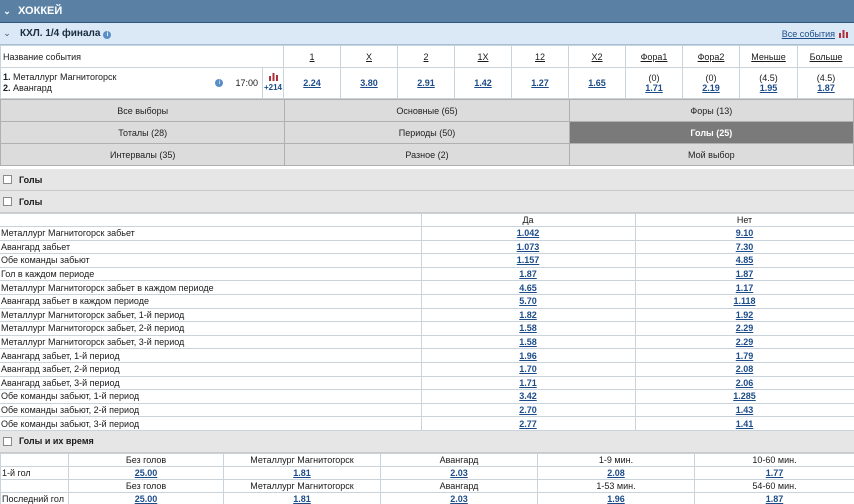 The image size is (854, 504). Describe the element at coordinates (597, 56) in the screenshot. I see `col-header: X2` at that location.